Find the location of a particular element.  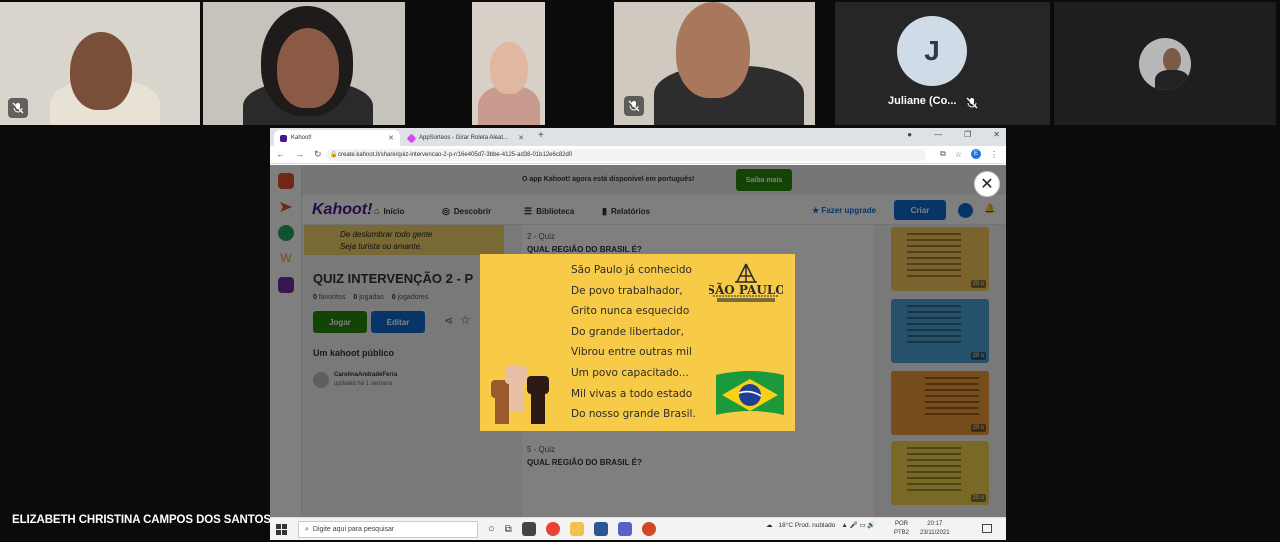

poem-line: Vibrou entre outras mil is located at coordinates (631, 352).